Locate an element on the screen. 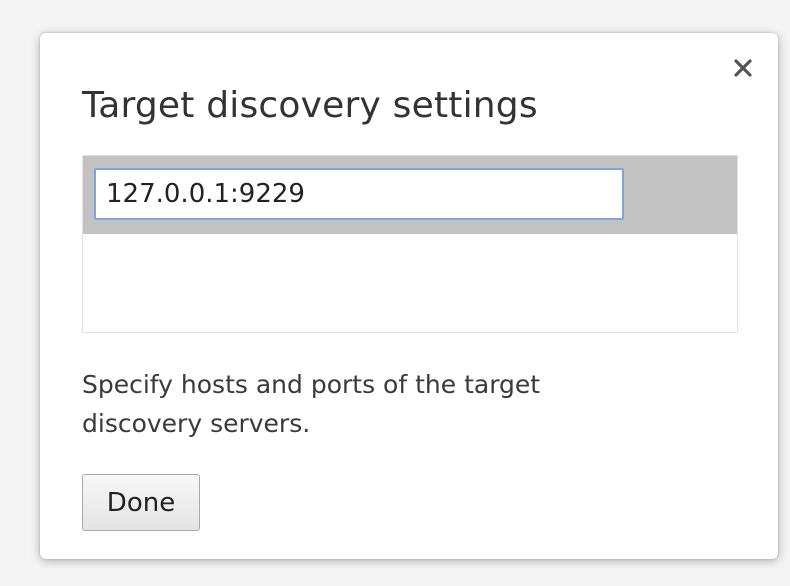 The height and width of the screenshot is (586, 790). host-port-input is located at coordinates (359, 194).